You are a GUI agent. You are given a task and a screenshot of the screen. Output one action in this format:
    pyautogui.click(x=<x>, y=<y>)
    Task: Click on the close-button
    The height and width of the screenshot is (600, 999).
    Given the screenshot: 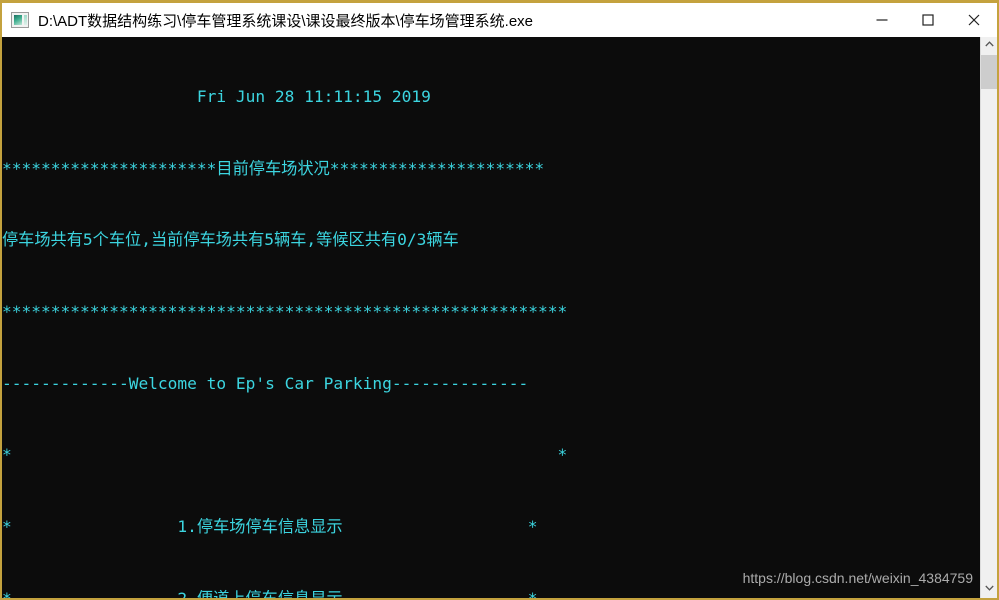 What is the action you would take?
    pyautogui.click(x=974, y=20)
    